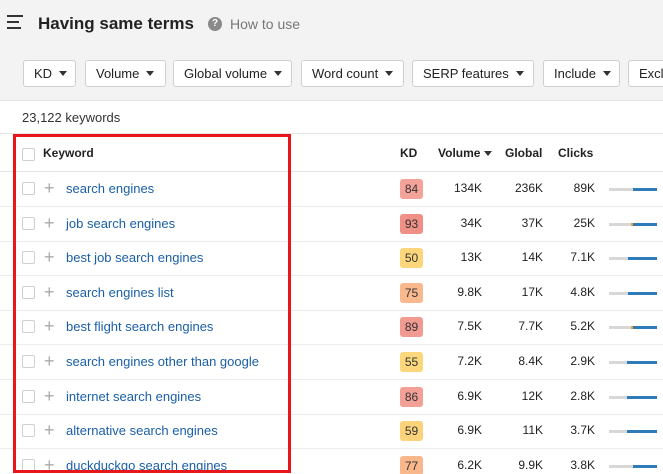  Describe the element at coordinates (471, 222) in the screenshot. I see `volume-value: 34K` at that location.